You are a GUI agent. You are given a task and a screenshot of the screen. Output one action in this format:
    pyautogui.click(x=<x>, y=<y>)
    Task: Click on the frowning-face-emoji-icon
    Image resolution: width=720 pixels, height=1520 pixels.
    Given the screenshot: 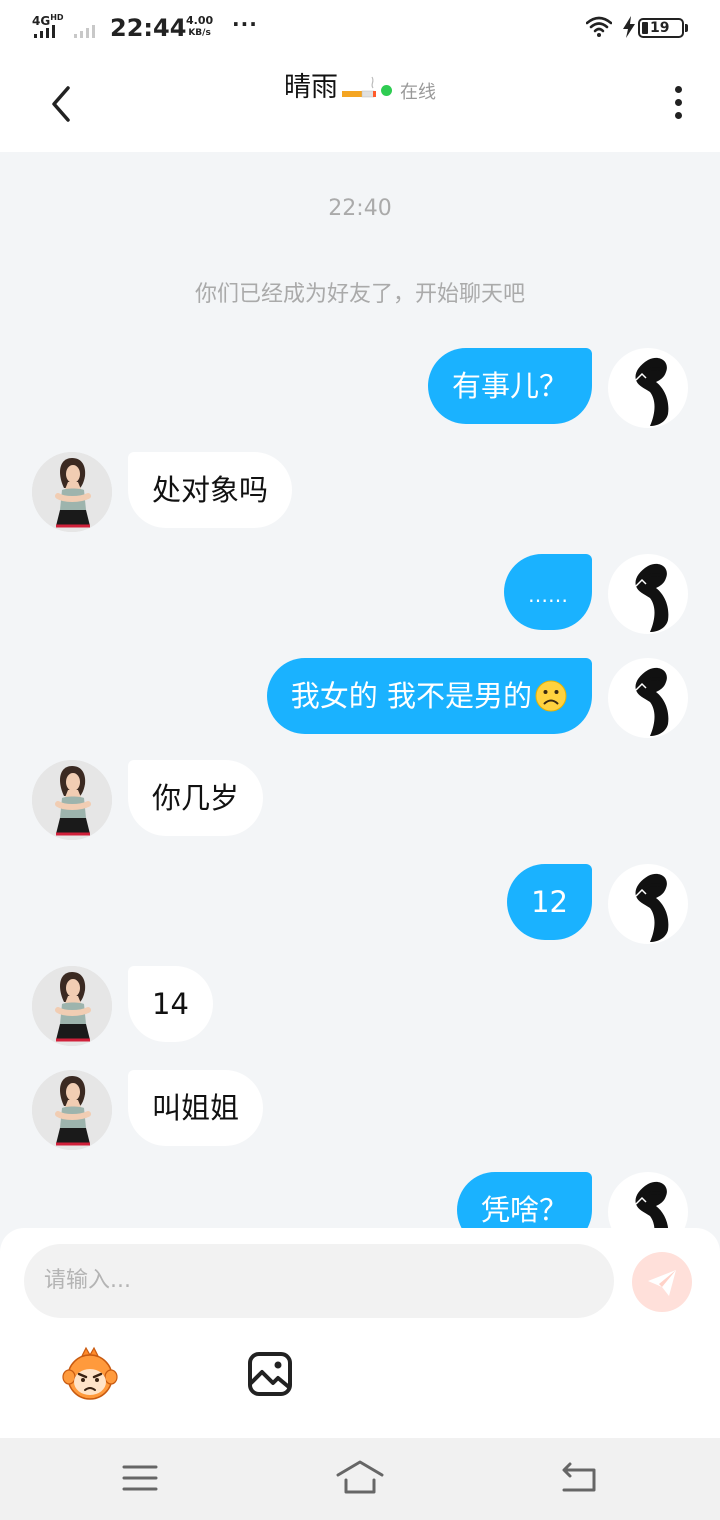 What is the action you would take?
    pyautogui.click(x=551, y=696)
    